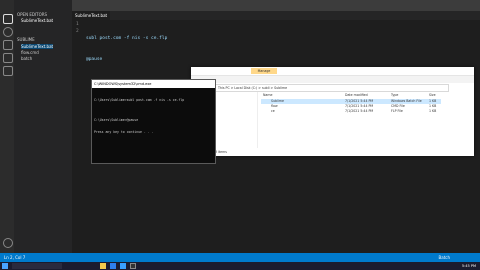 This screenshot has height=270, width=480. Describe the element at coordinates (332, 79) in the screenshot. I see `explorer-ribbon` at that location.